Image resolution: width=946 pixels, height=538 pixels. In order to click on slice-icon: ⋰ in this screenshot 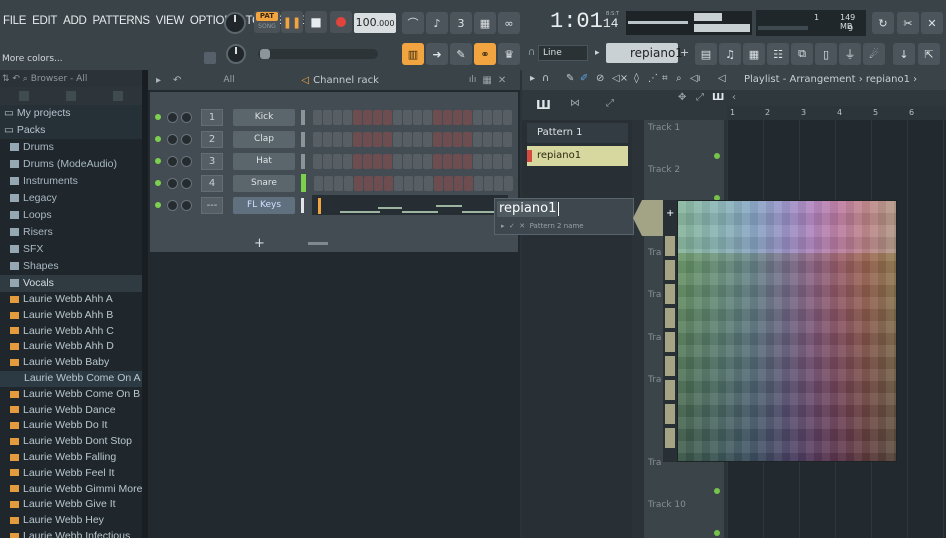, I will do `click(653, 78)`.